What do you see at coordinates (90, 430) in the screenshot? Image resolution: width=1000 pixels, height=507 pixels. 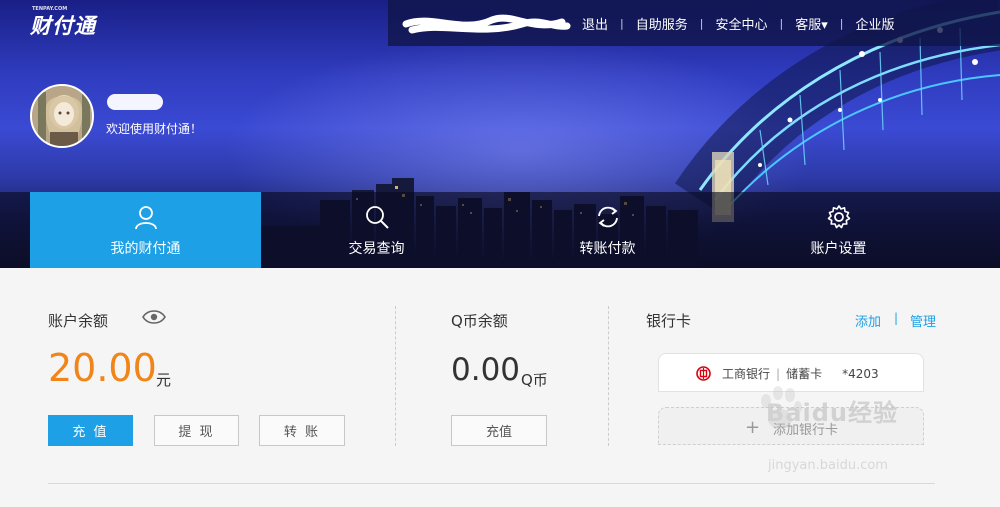 I see `recharge-button: 充 值` at bounding box center [90, 430].